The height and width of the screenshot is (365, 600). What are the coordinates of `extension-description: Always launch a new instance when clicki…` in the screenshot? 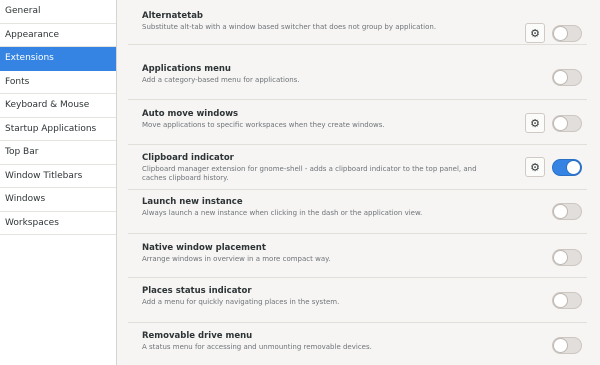 It's located at (282, 213).